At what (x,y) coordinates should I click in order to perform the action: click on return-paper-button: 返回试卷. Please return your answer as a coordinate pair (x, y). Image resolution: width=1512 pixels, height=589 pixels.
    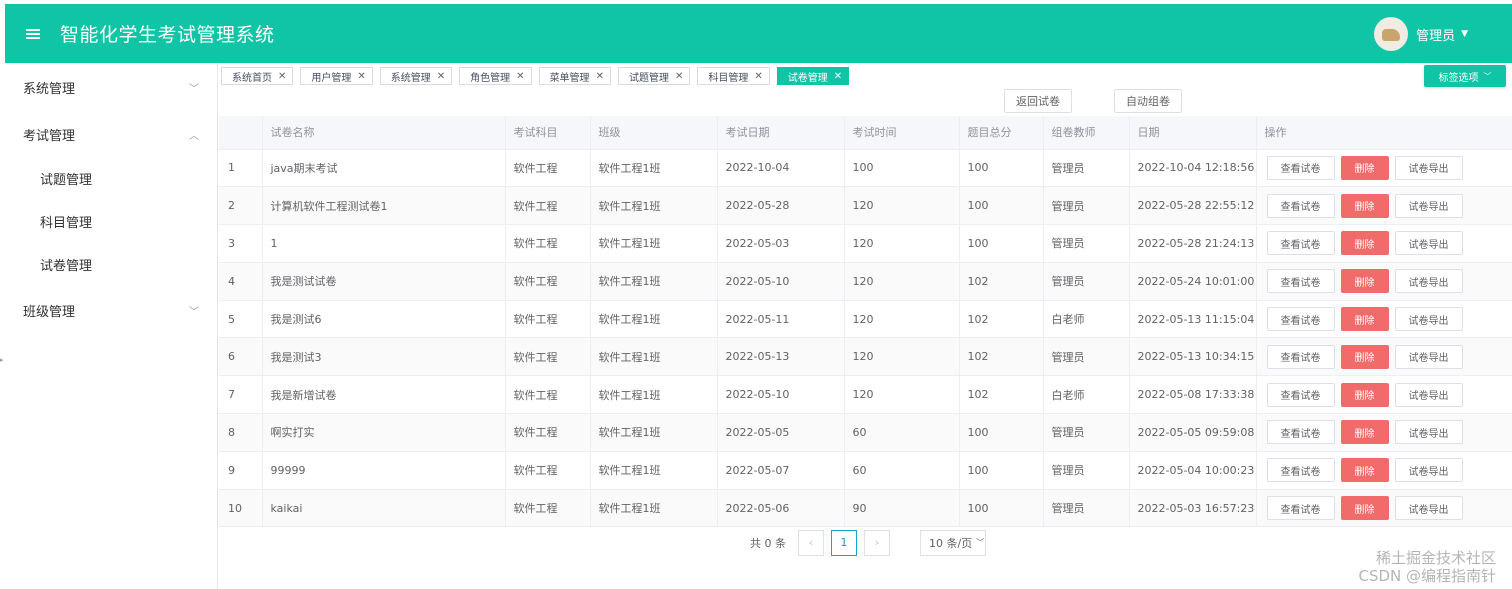
    Looking at the image, I should click on (1038, 101).